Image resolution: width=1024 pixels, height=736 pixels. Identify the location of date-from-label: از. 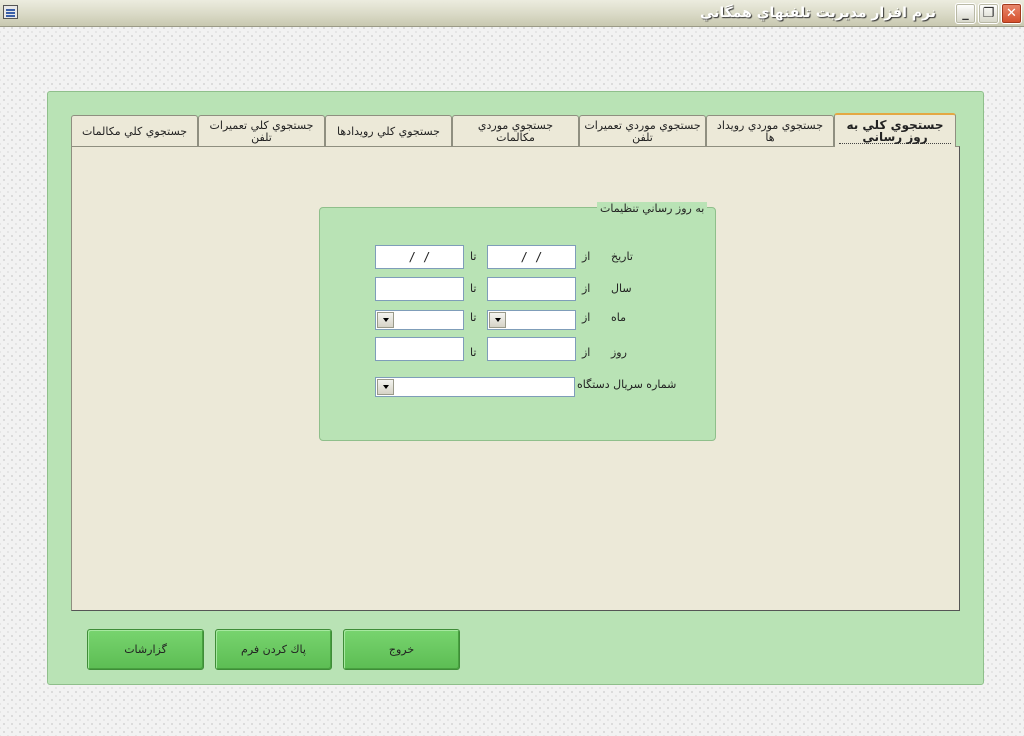
(586, 256).